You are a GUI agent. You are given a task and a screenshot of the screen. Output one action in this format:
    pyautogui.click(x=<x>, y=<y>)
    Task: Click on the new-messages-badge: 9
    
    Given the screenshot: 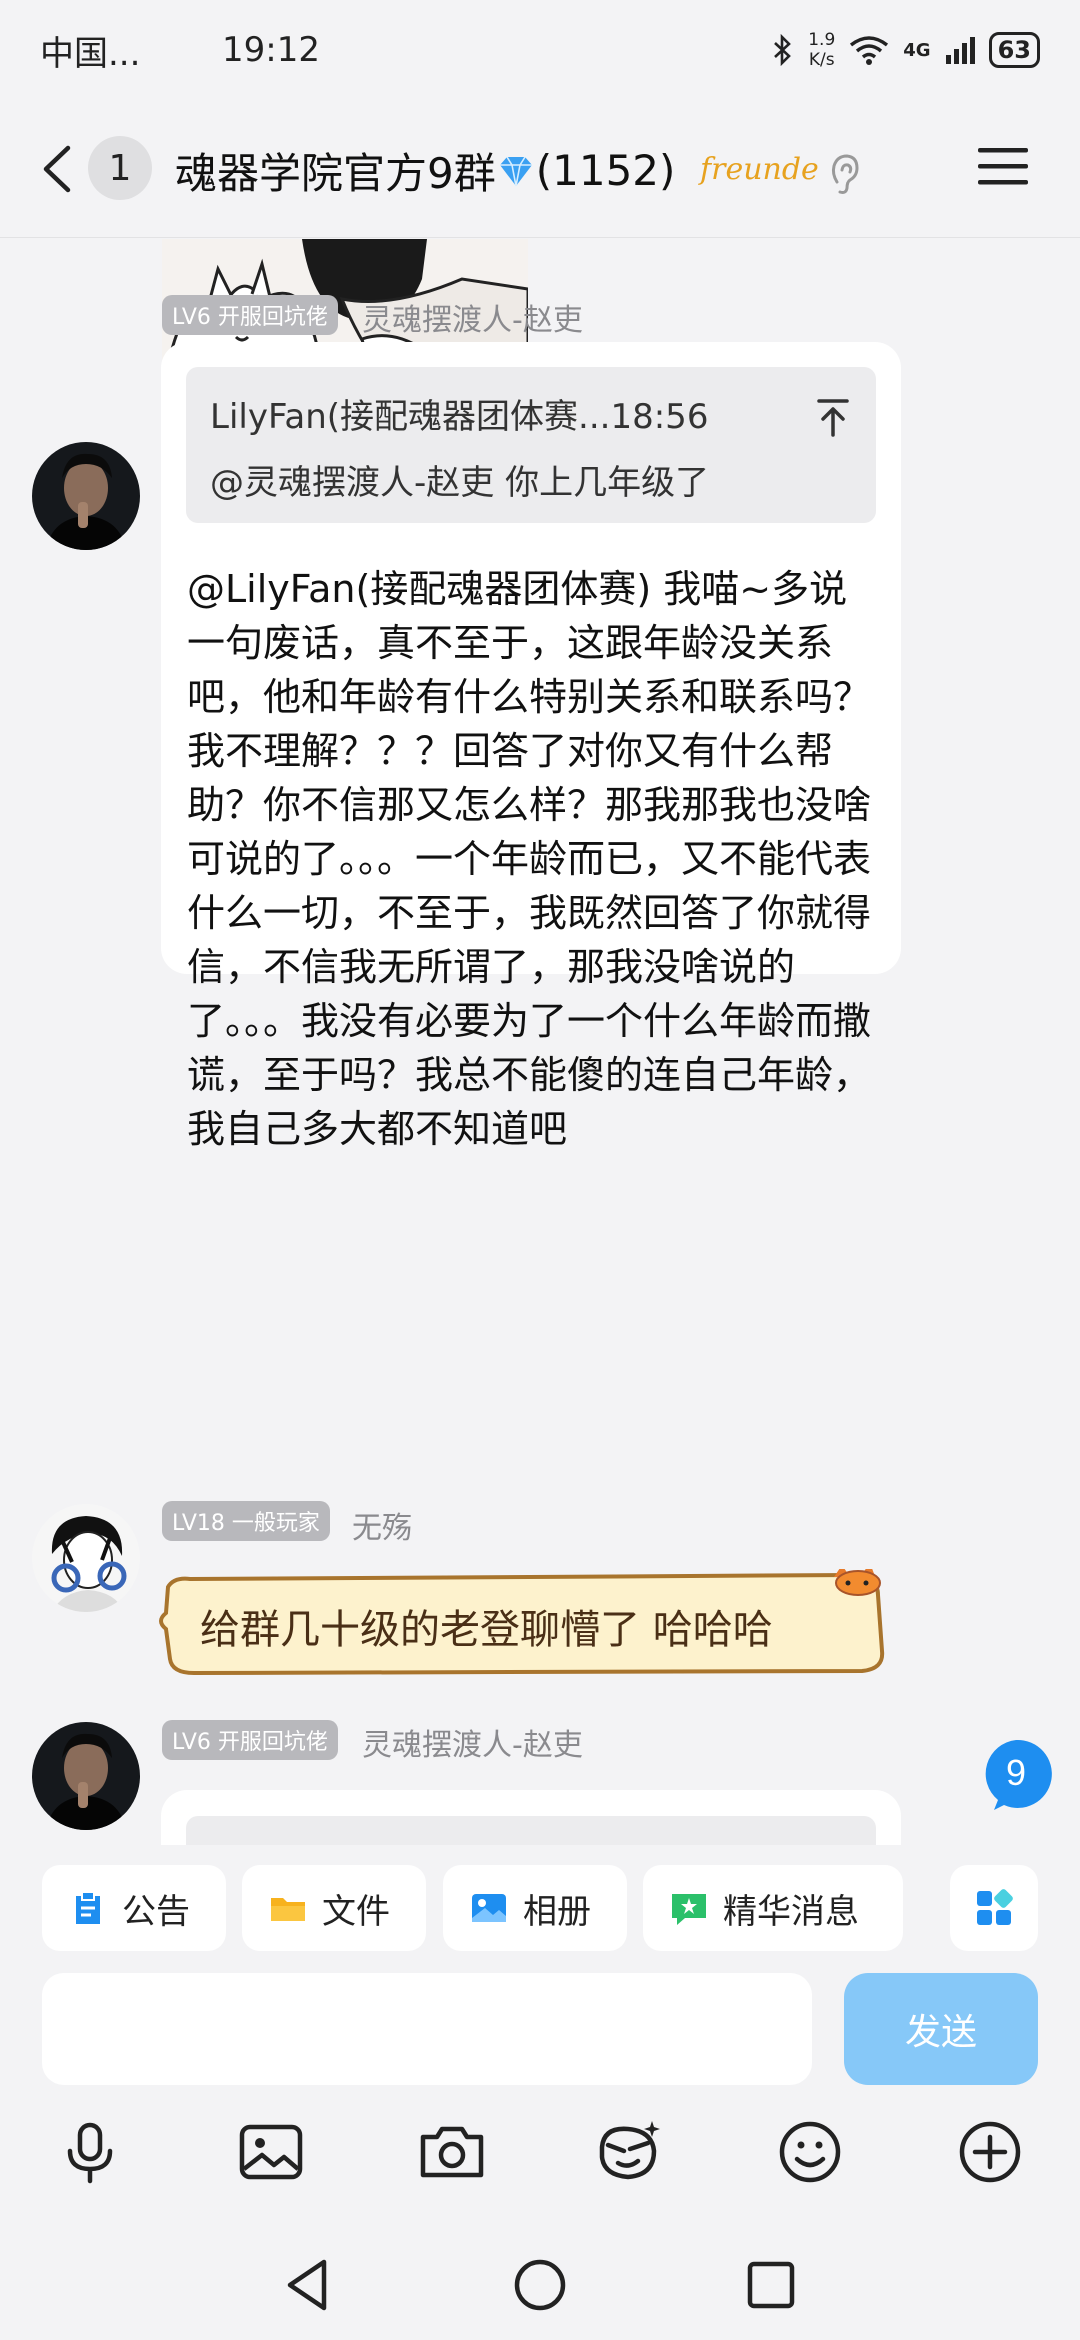 What is the action you would take?
    pyautogui.click(x=1016, y=1774)
    